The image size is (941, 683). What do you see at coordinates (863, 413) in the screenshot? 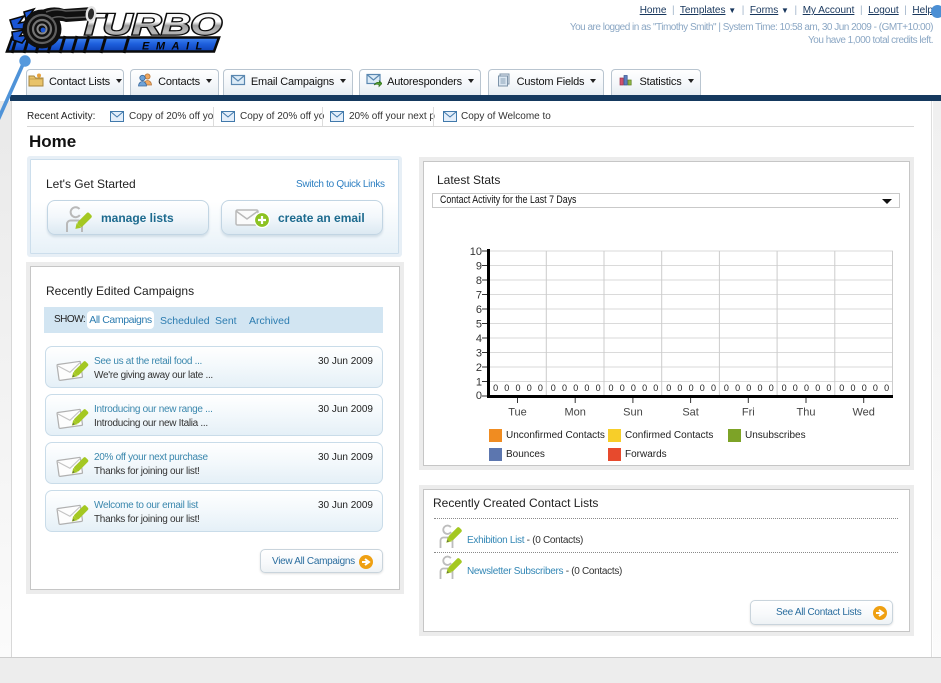
I see `svg-text: Wed` at bounding box center [863, 413].